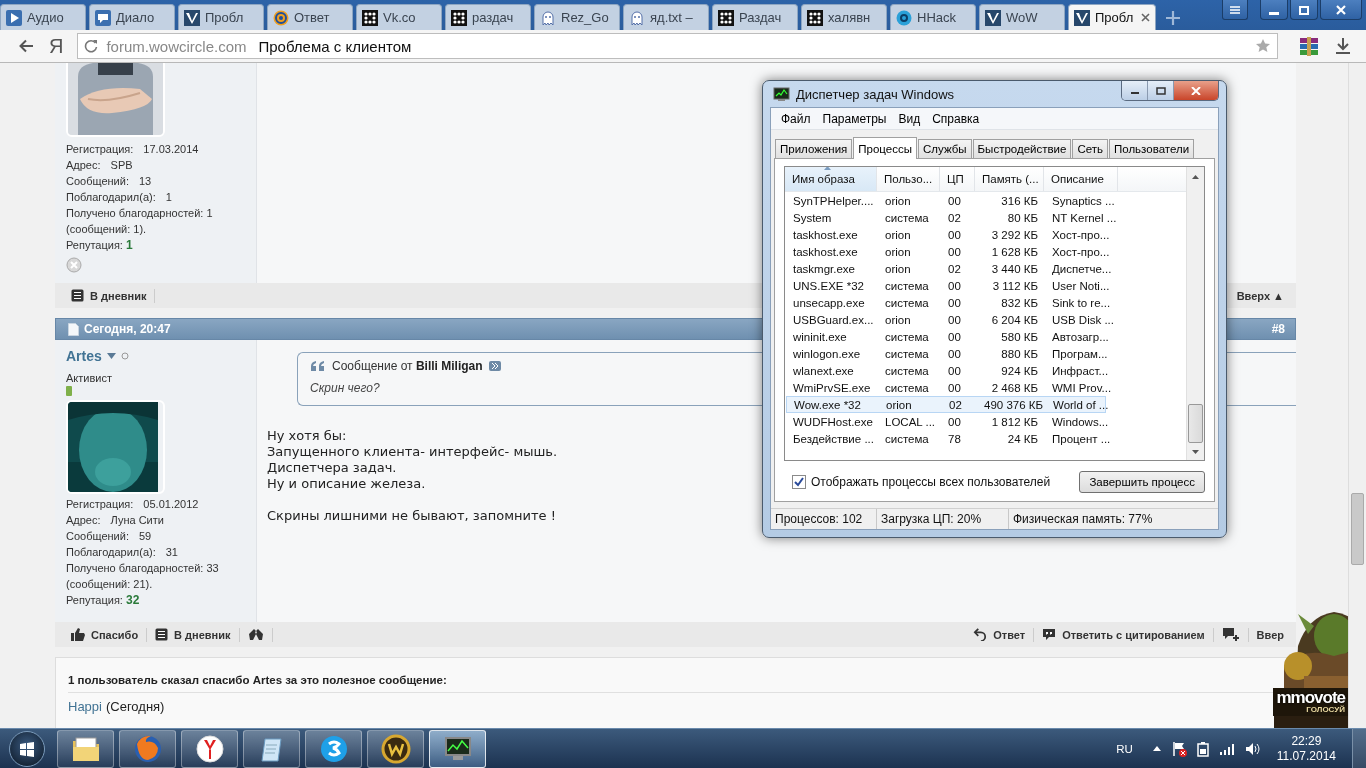 Image resolution: width=1366 pixels, height=768 pixels. Describe the element at coordinates (755, 17) in the screenshot. I see `browser-tab: Раздач` at that location.